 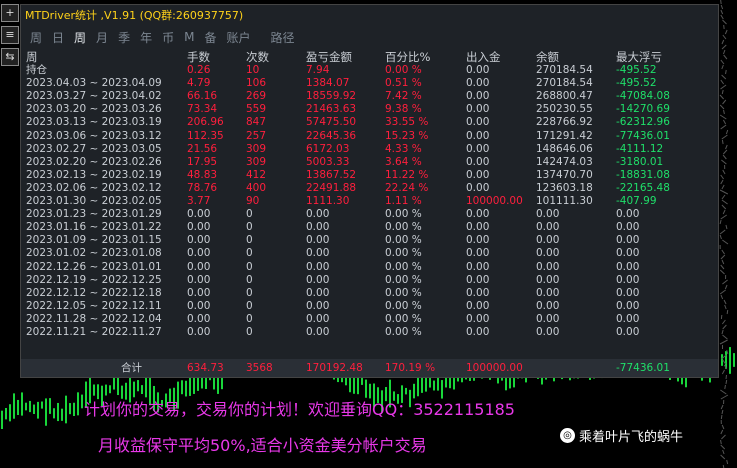 I want to click on cell-period: 2022.11.21 ~ 2022.11.27, so click(x=94, y=331).